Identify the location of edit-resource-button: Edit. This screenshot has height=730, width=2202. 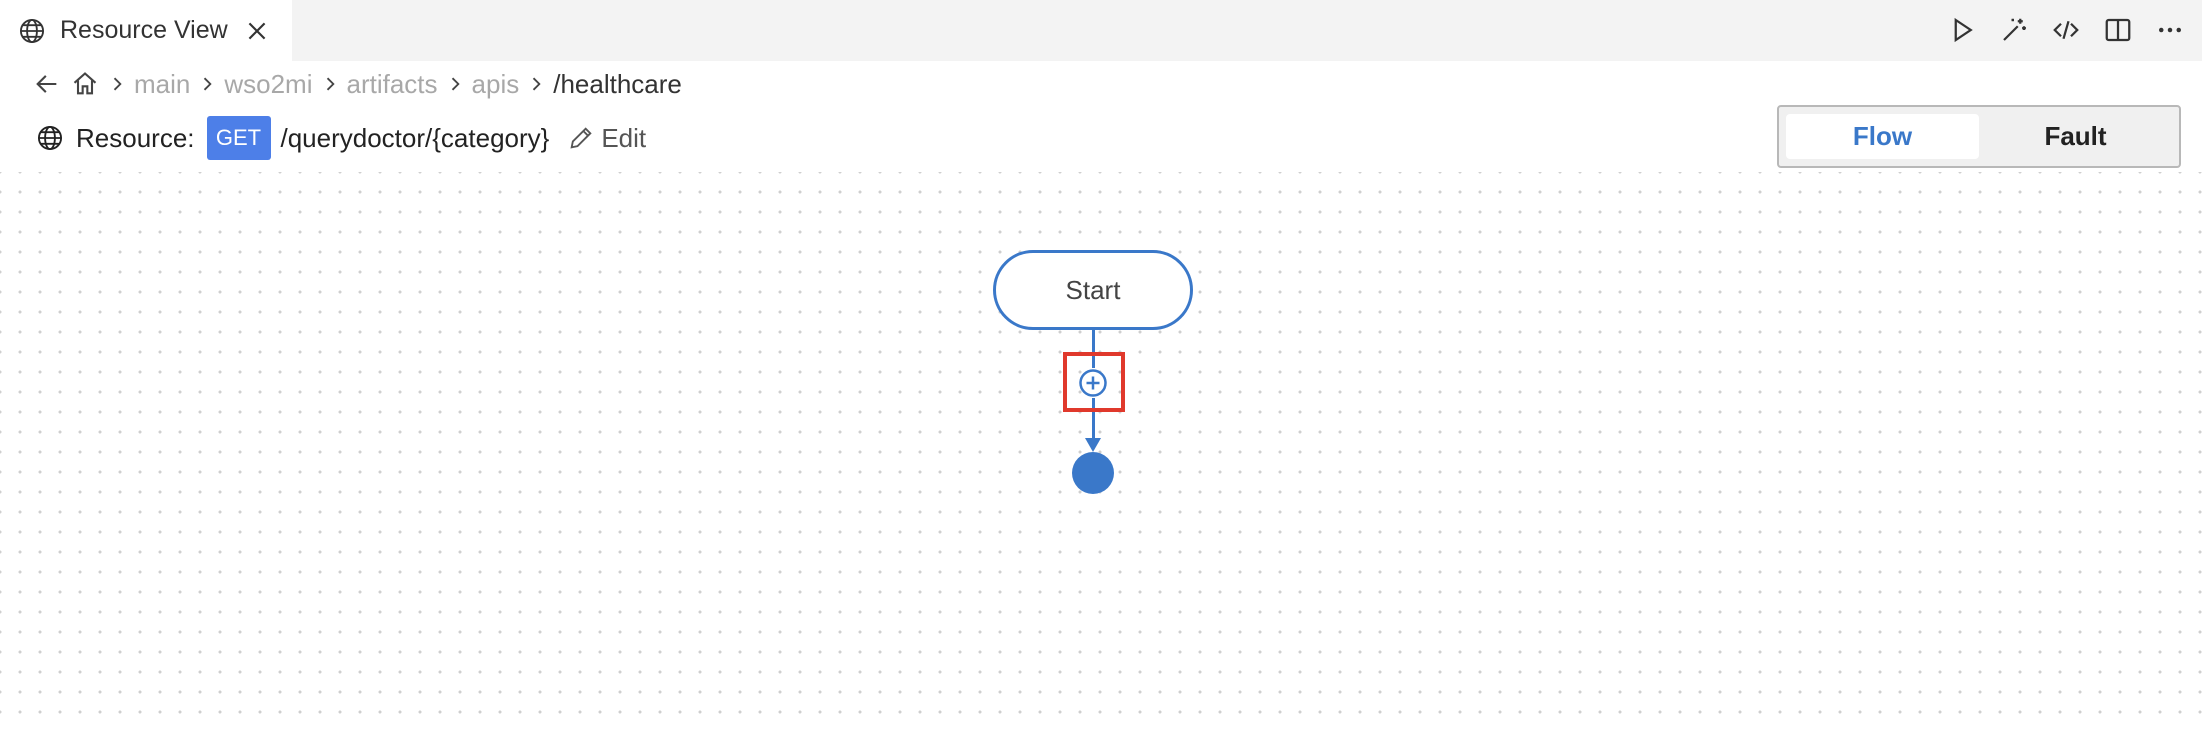
(606, 138).